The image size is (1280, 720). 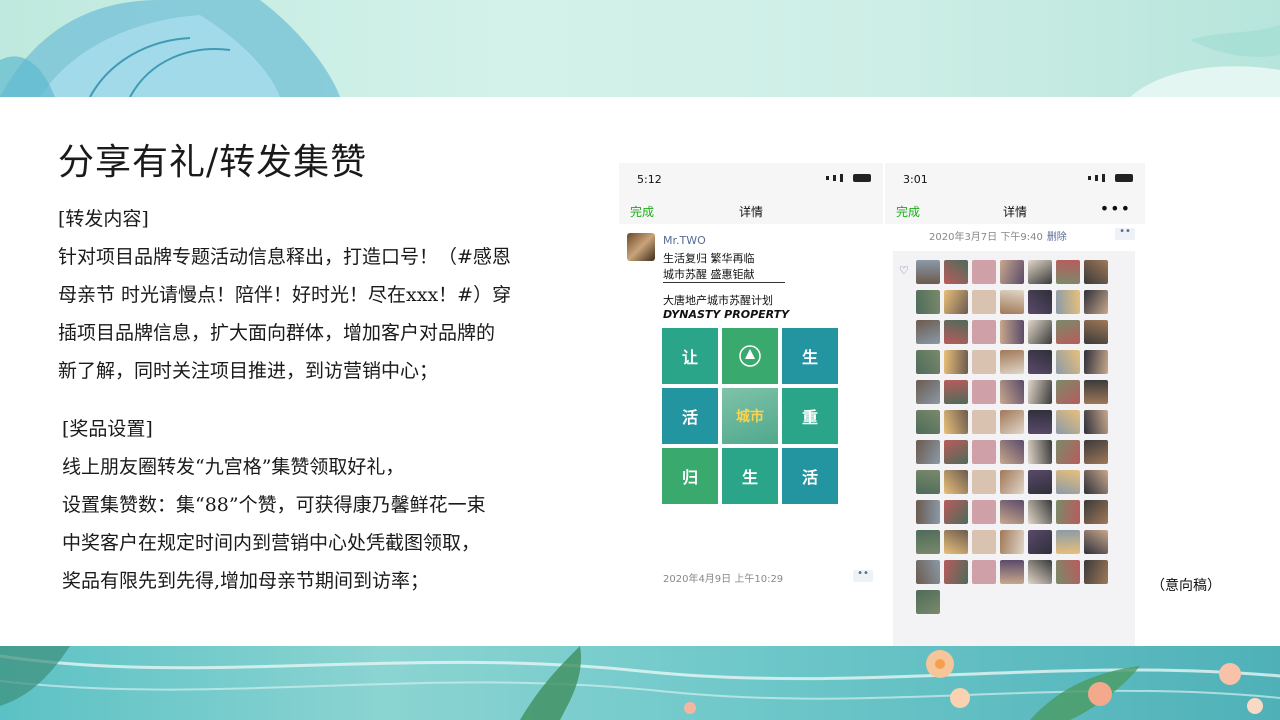 I want to click on grid-image: 重, so click(x=810, y=416).